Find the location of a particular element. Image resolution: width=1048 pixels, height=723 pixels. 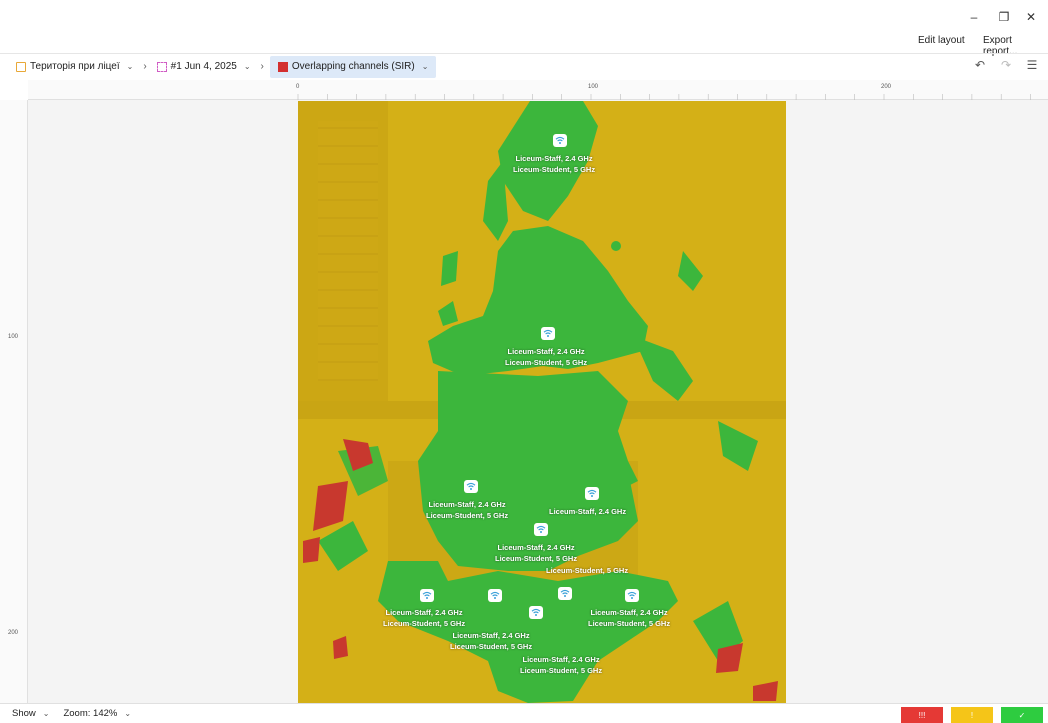

issues-critical-badge: !!! is located at coordinates (922, 715).